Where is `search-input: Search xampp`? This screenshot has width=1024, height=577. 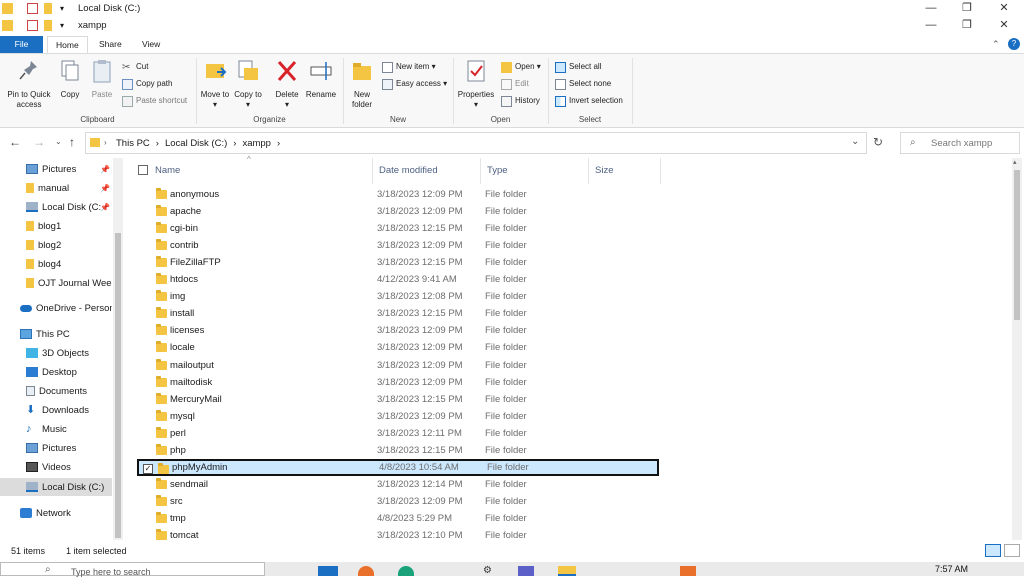
search-input: Search xampp is located at coordinates (961, 143).